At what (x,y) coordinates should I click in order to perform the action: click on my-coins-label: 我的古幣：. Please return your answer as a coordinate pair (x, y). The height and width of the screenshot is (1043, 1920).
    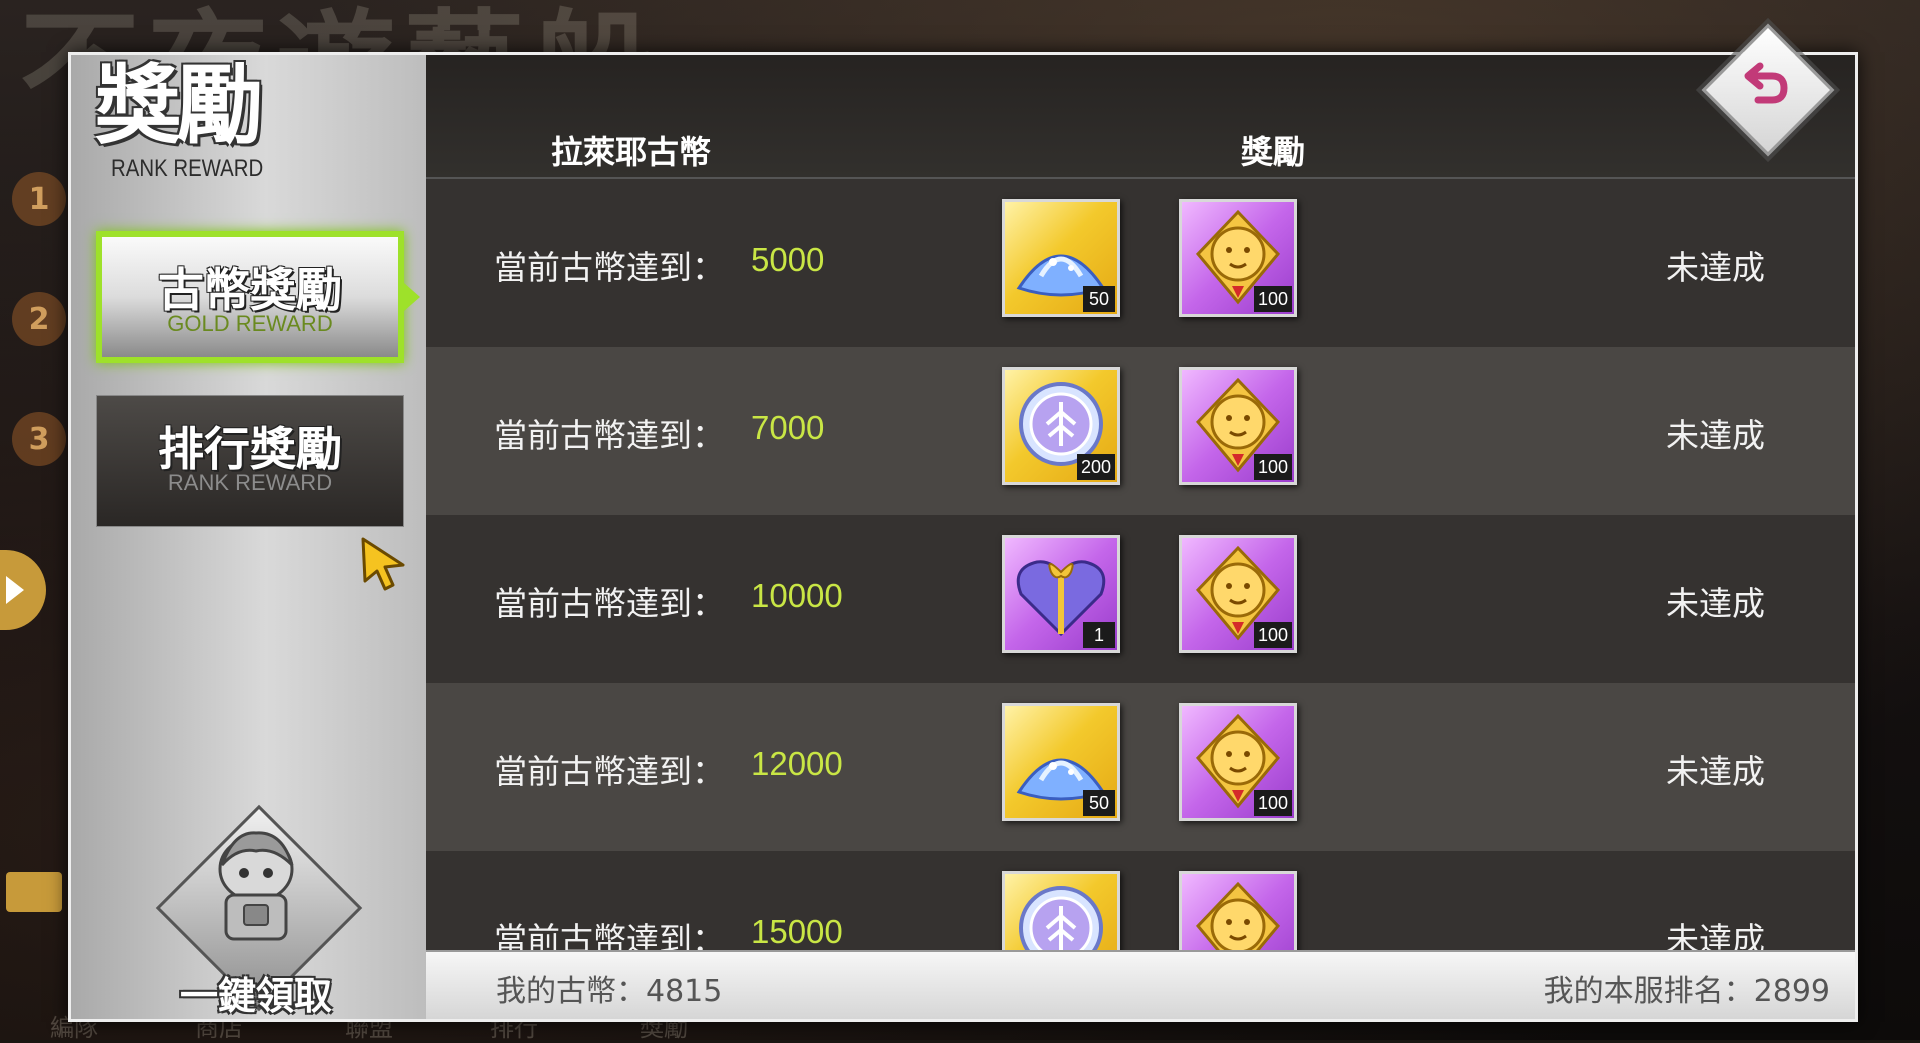
    Looking at the image, I should click on (571, 991).